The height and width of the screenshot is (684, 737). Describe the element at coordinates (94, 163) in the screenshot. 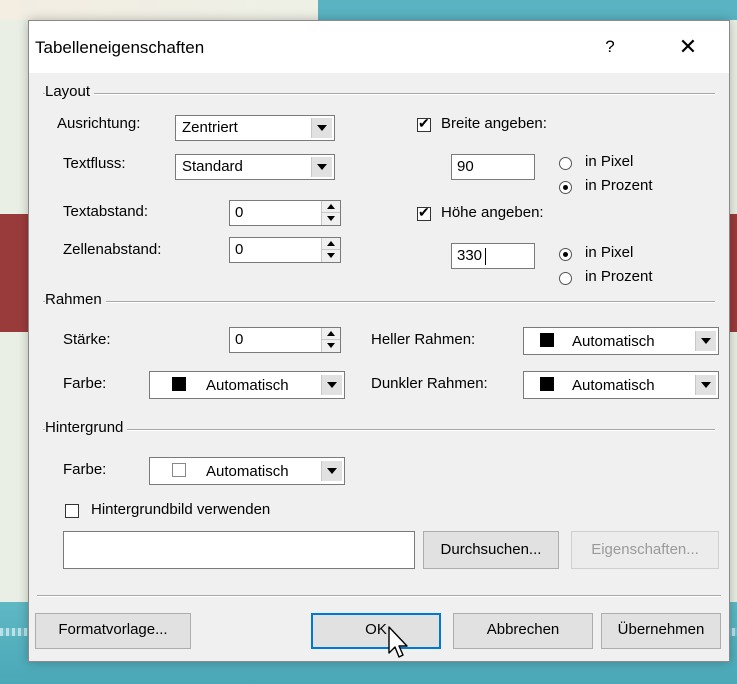

I see `textflow-label: Textfluss:` at that location.